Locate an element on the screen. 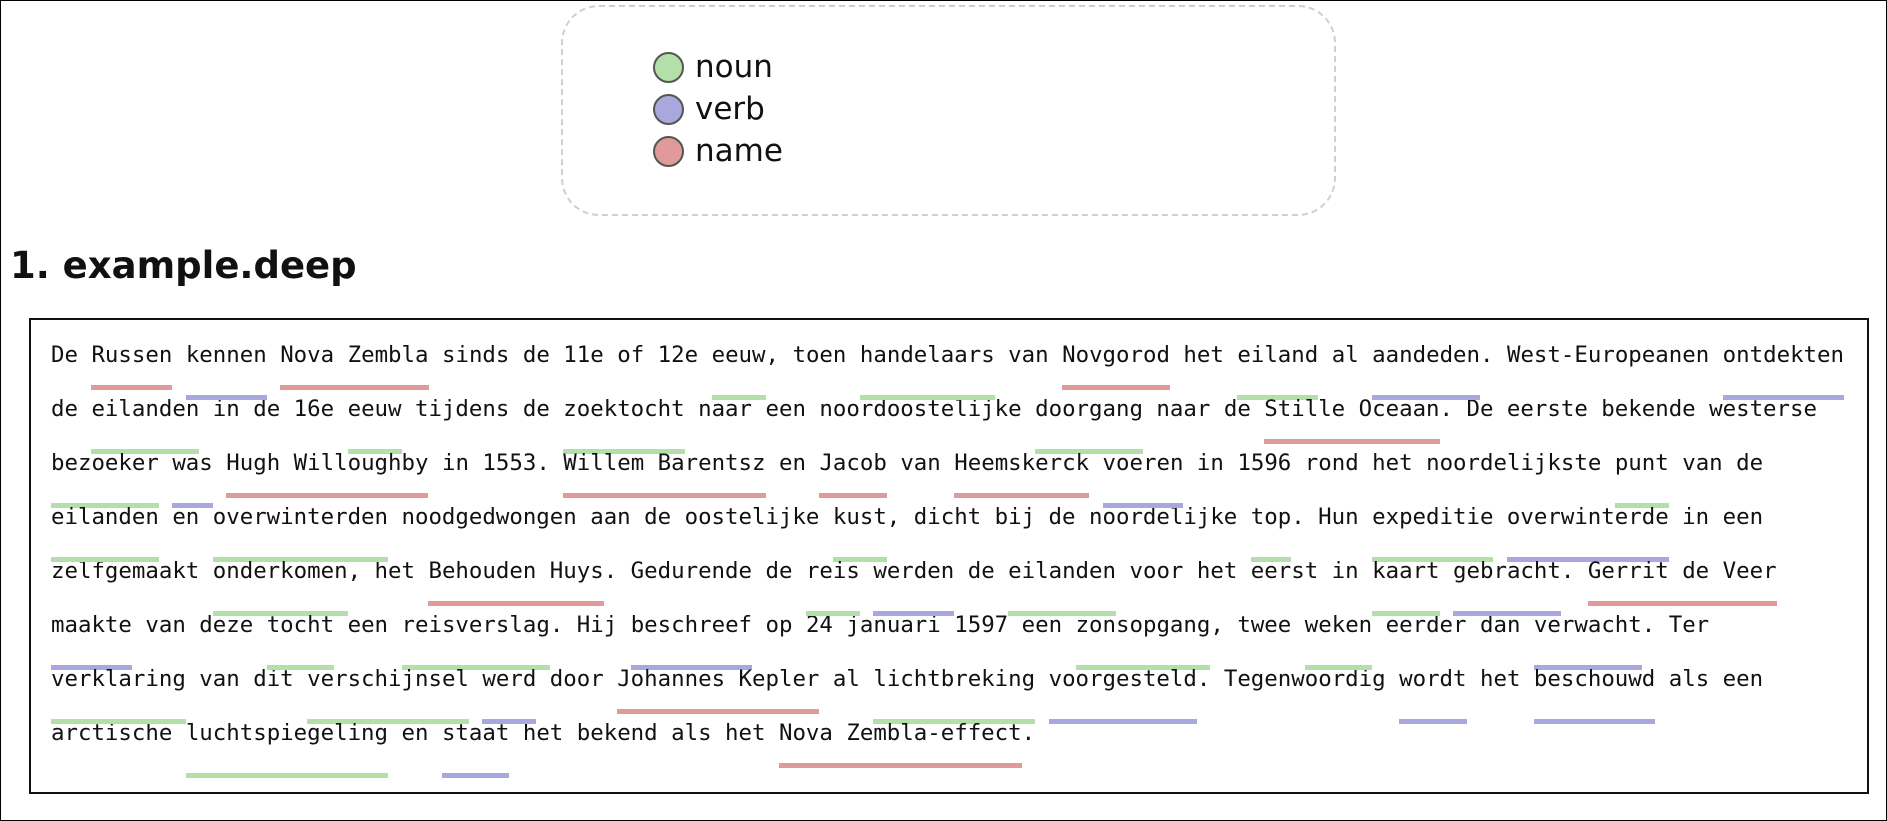 The image size is (1887, 821). verb-token: werden is located at coordinates (913, 580).